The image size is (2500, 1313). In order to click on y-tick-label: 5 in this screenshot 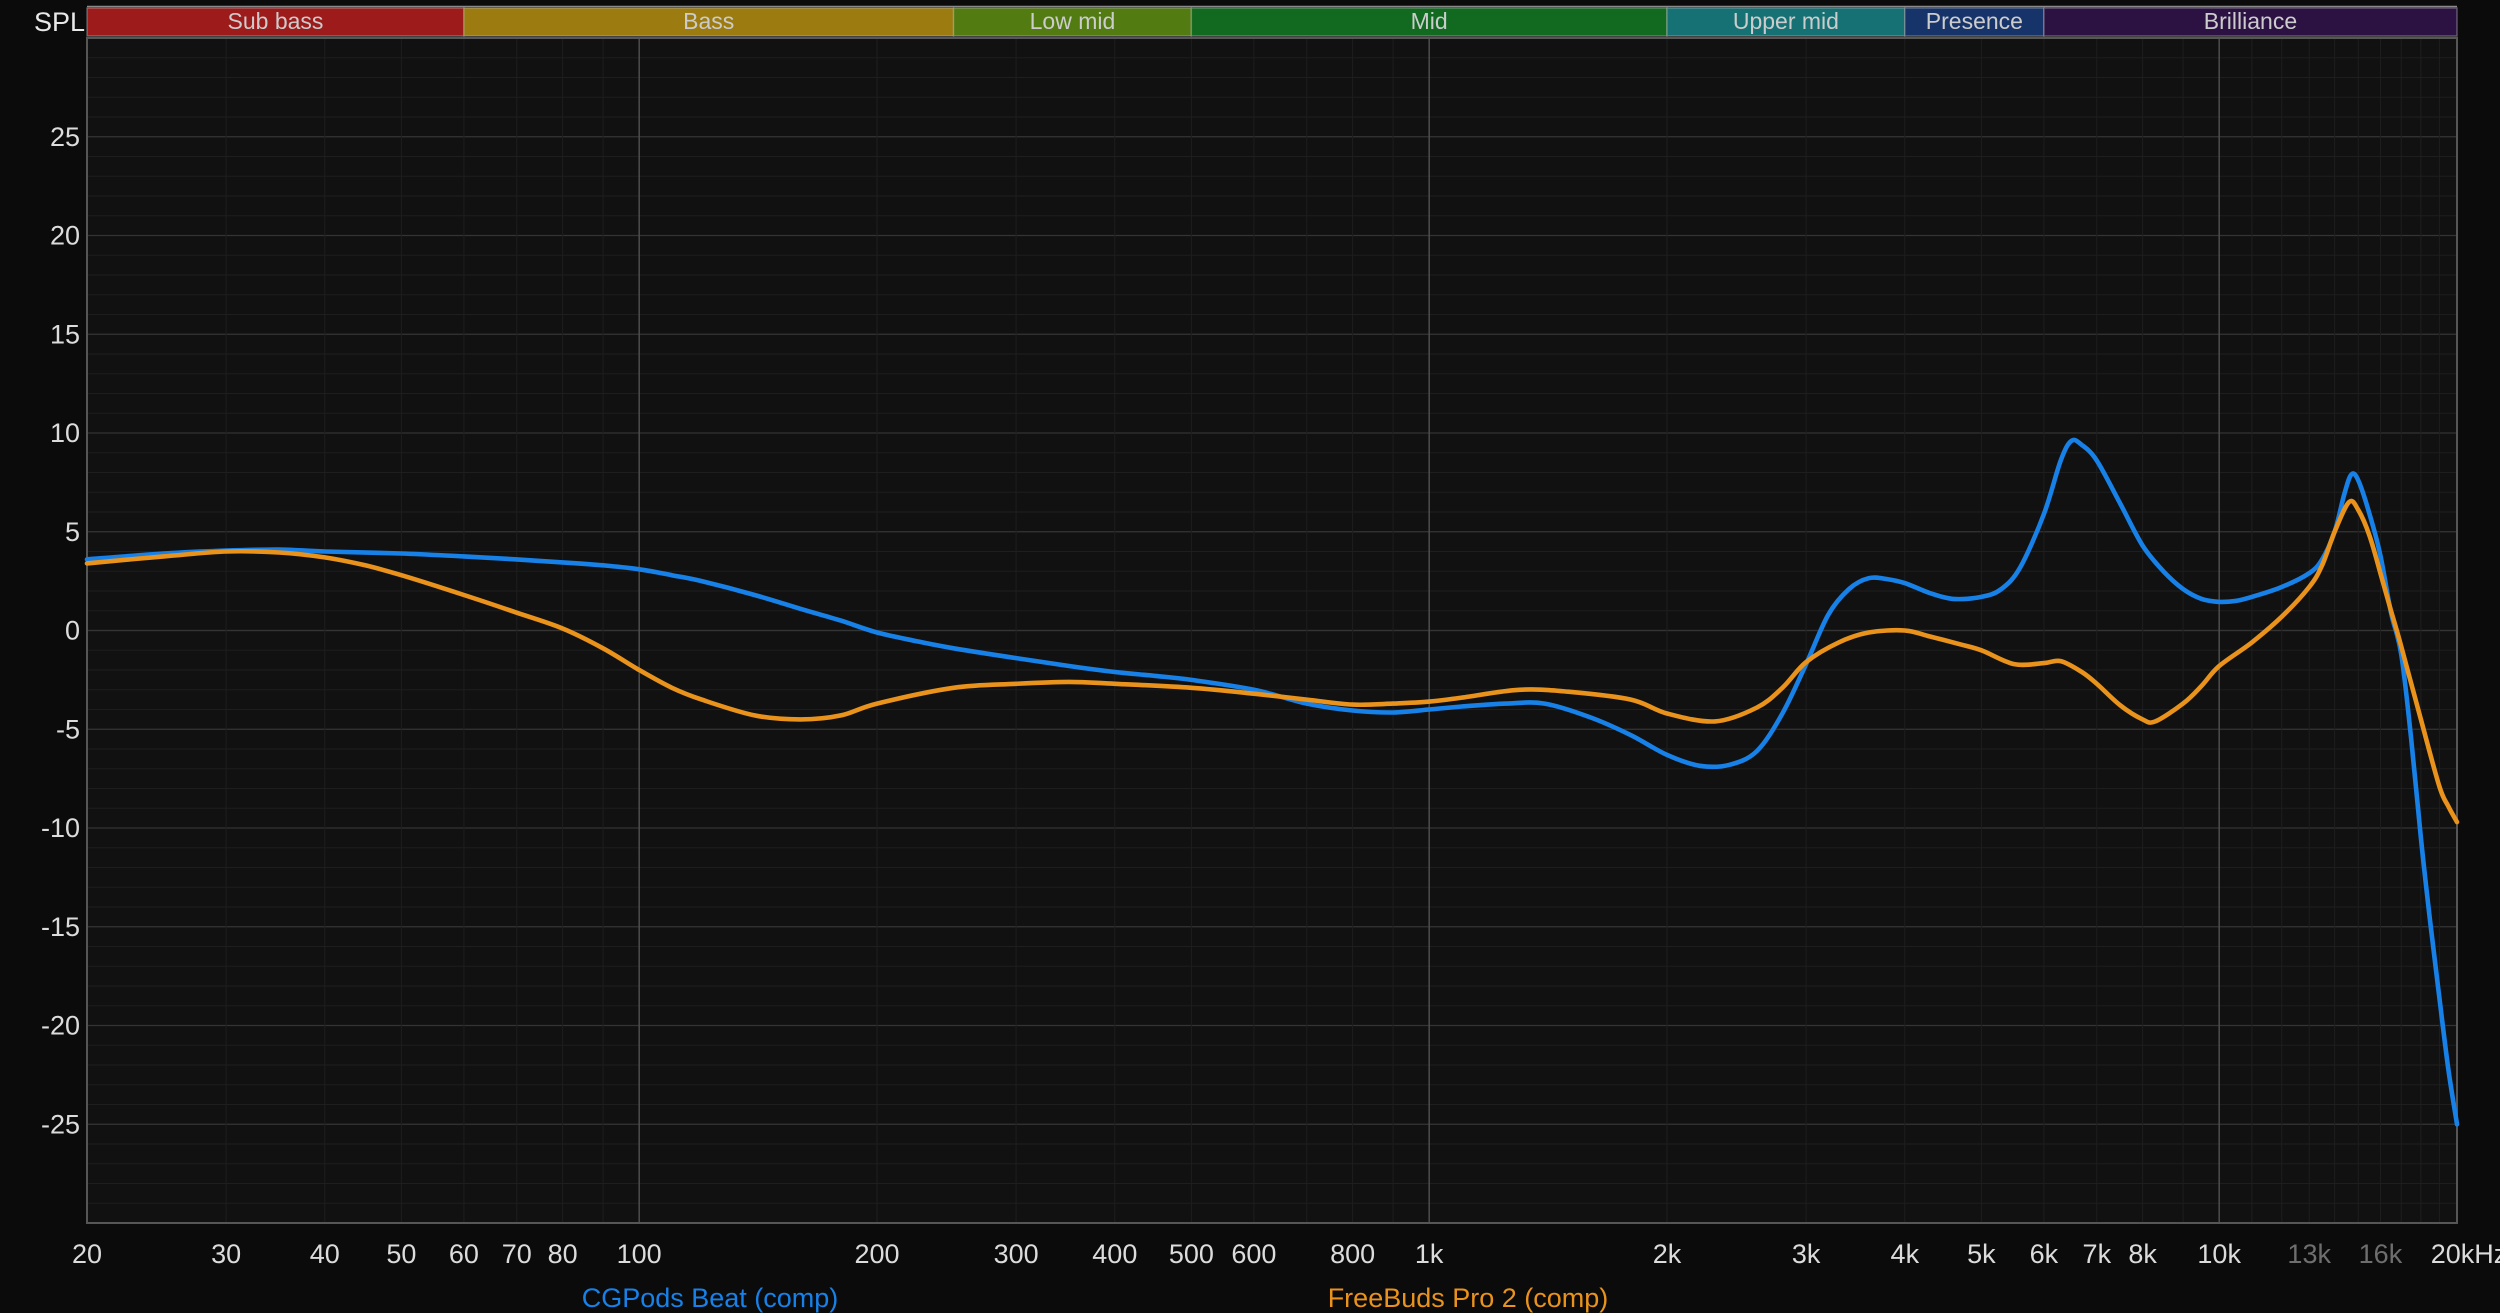, I will do `click(72, 532)`.